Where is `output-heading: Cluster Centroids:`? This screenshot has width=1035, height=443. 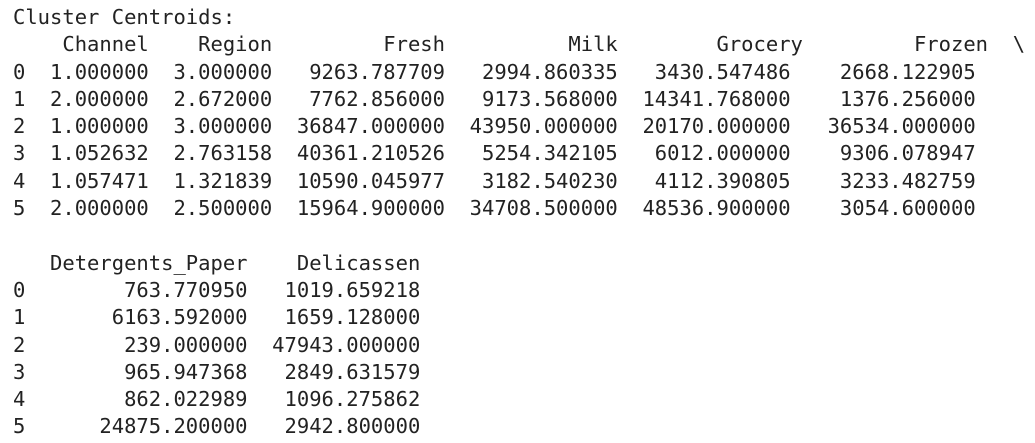
output-heading: Cluster Centroids: is located at coordinates (124, 17).